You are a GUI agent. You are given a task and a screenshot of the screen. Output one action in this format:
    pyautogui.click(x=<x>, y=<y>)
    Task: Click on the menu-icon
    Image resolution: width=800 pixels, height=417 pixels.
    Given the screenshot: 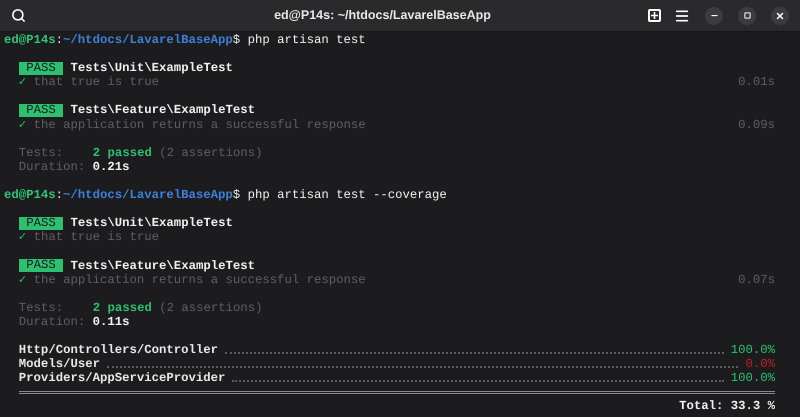 What is the action you would take?
    pyautogui.click(x=682, y=16)
    